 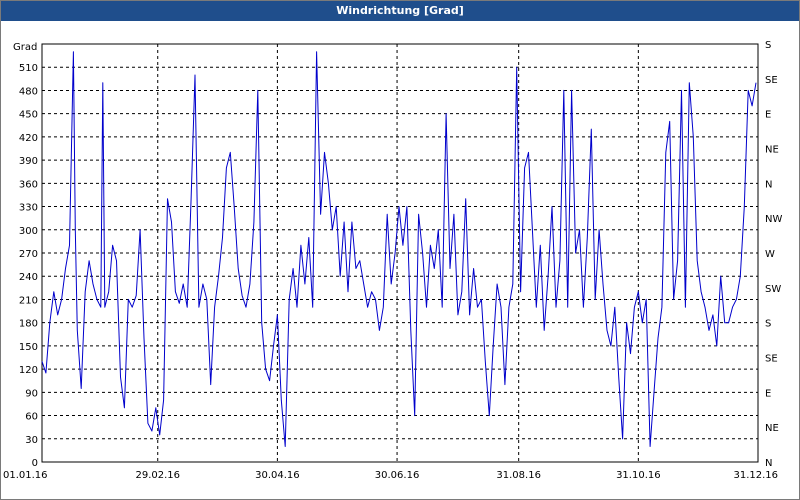 I want to click on y-tick-label: 210, so click(x=28, y=300).